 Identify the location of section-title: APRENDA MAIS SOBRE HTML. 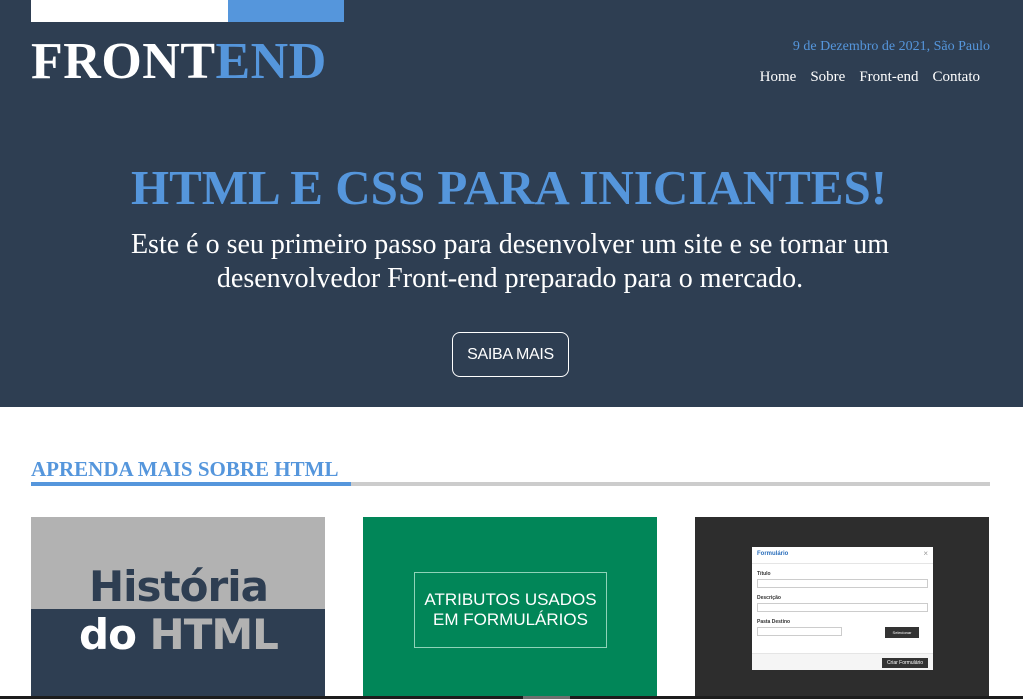
(185, 469).